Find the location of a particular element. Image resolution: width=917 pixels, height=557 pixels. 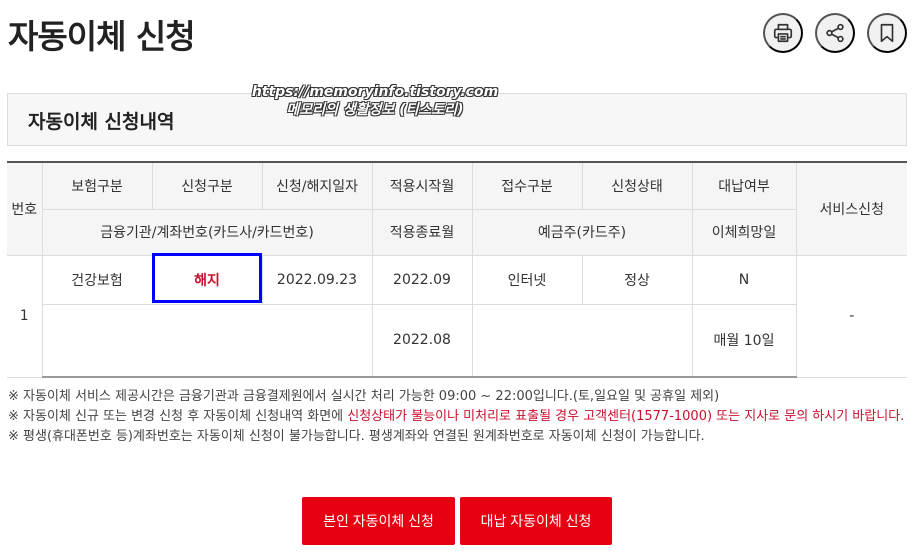

cell-status: 정상 is located at coordinates (637, 279).